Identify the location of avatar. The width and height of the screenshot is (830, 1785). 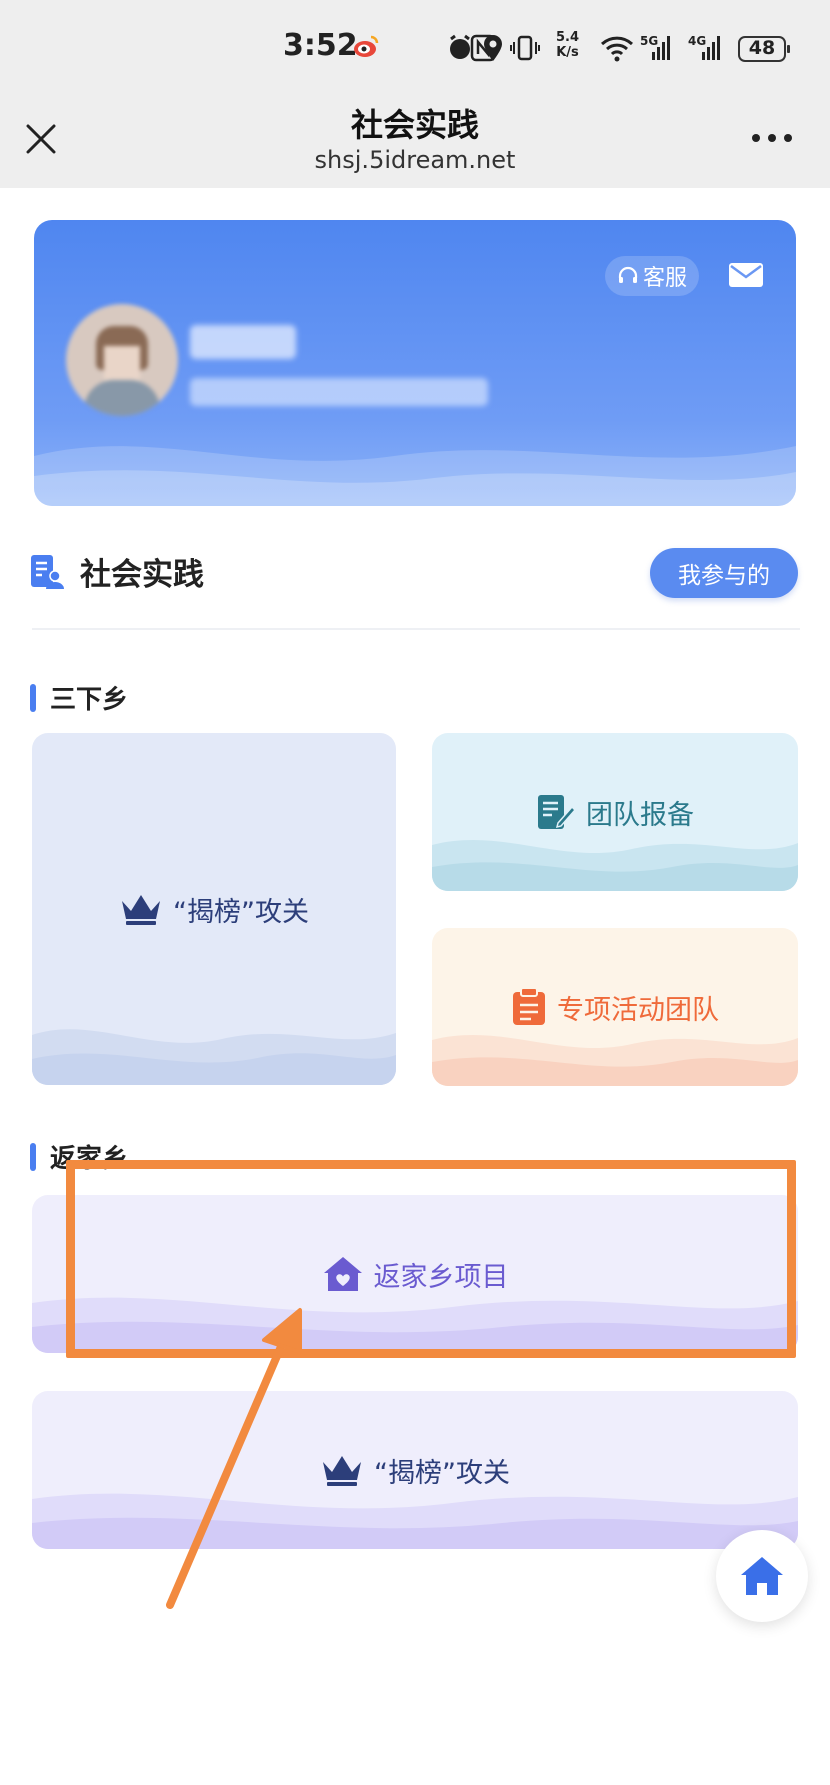
(122, 360).